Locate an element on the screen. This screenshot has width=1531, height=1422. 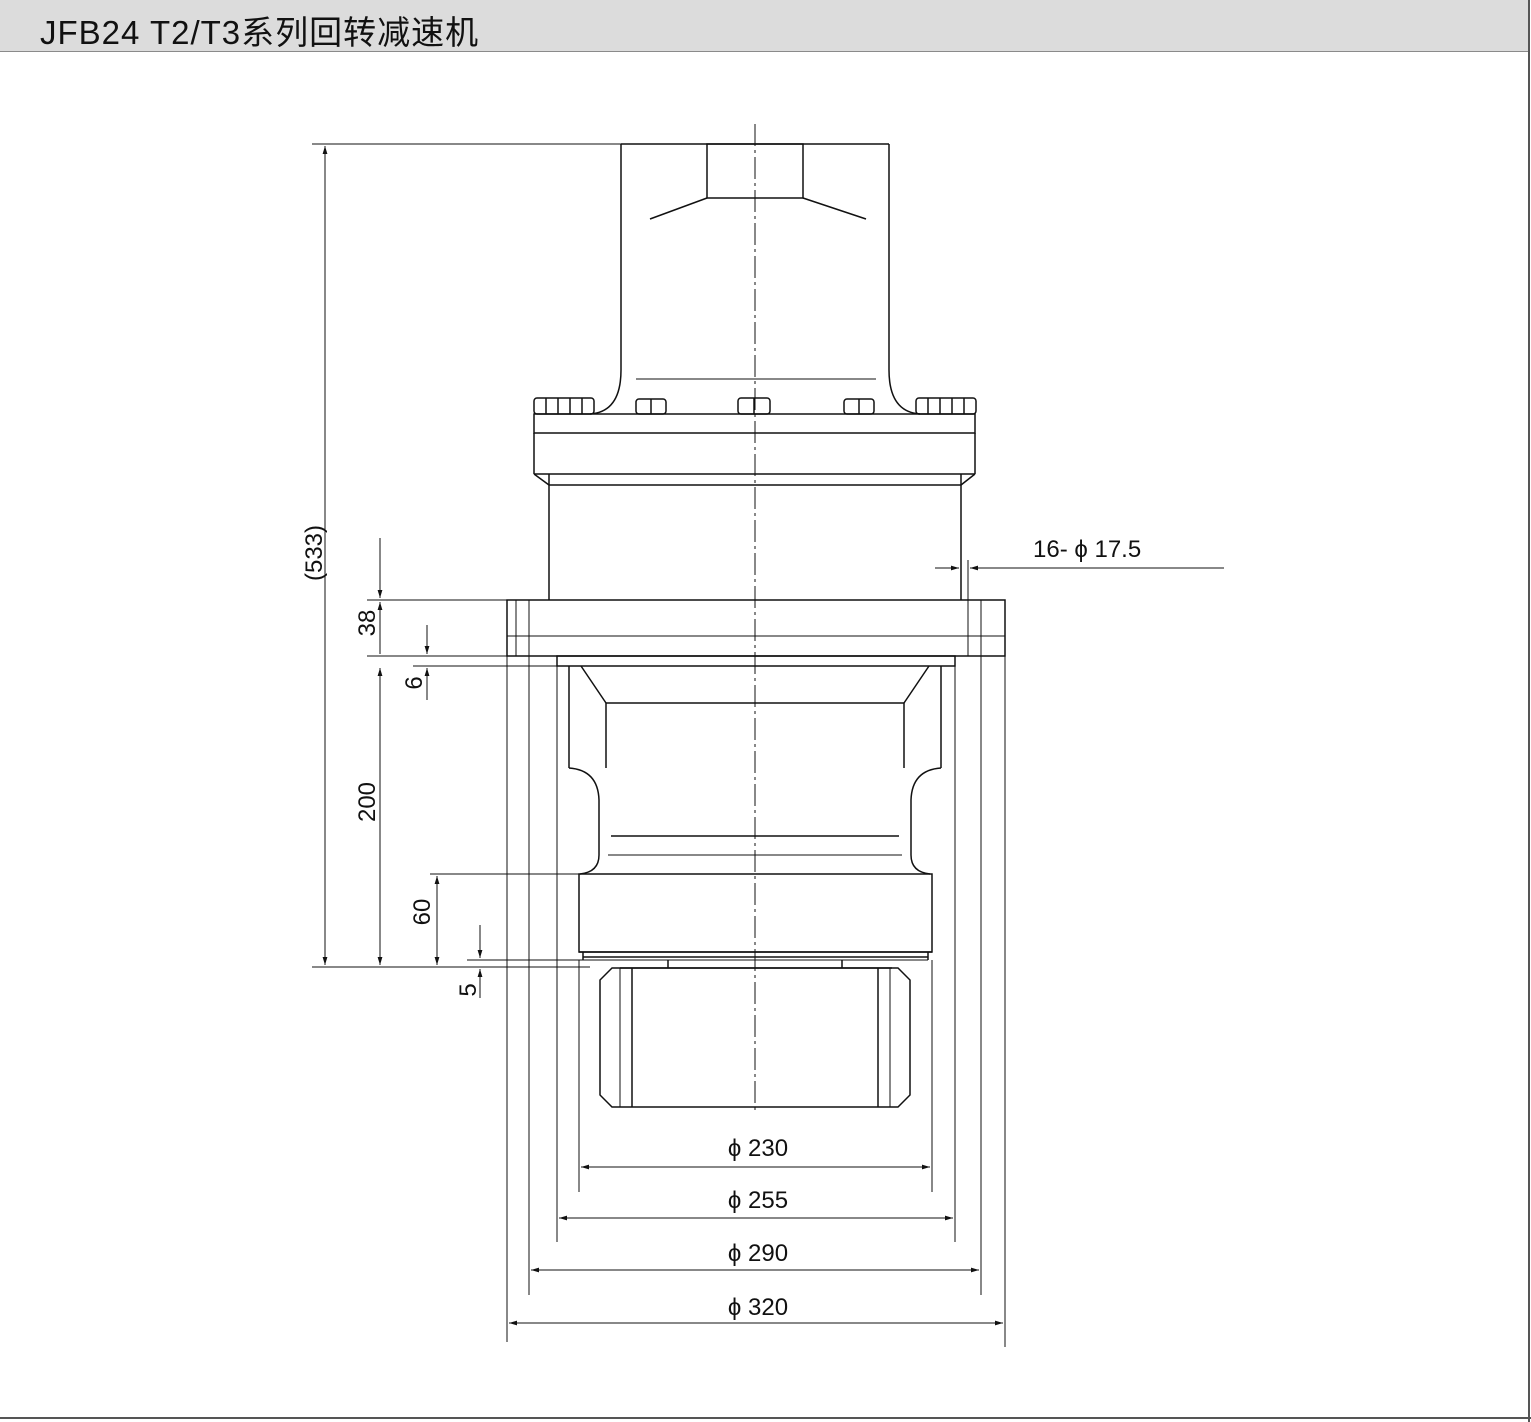
dim-5-label: 5 is located at coordinates (468, 989).